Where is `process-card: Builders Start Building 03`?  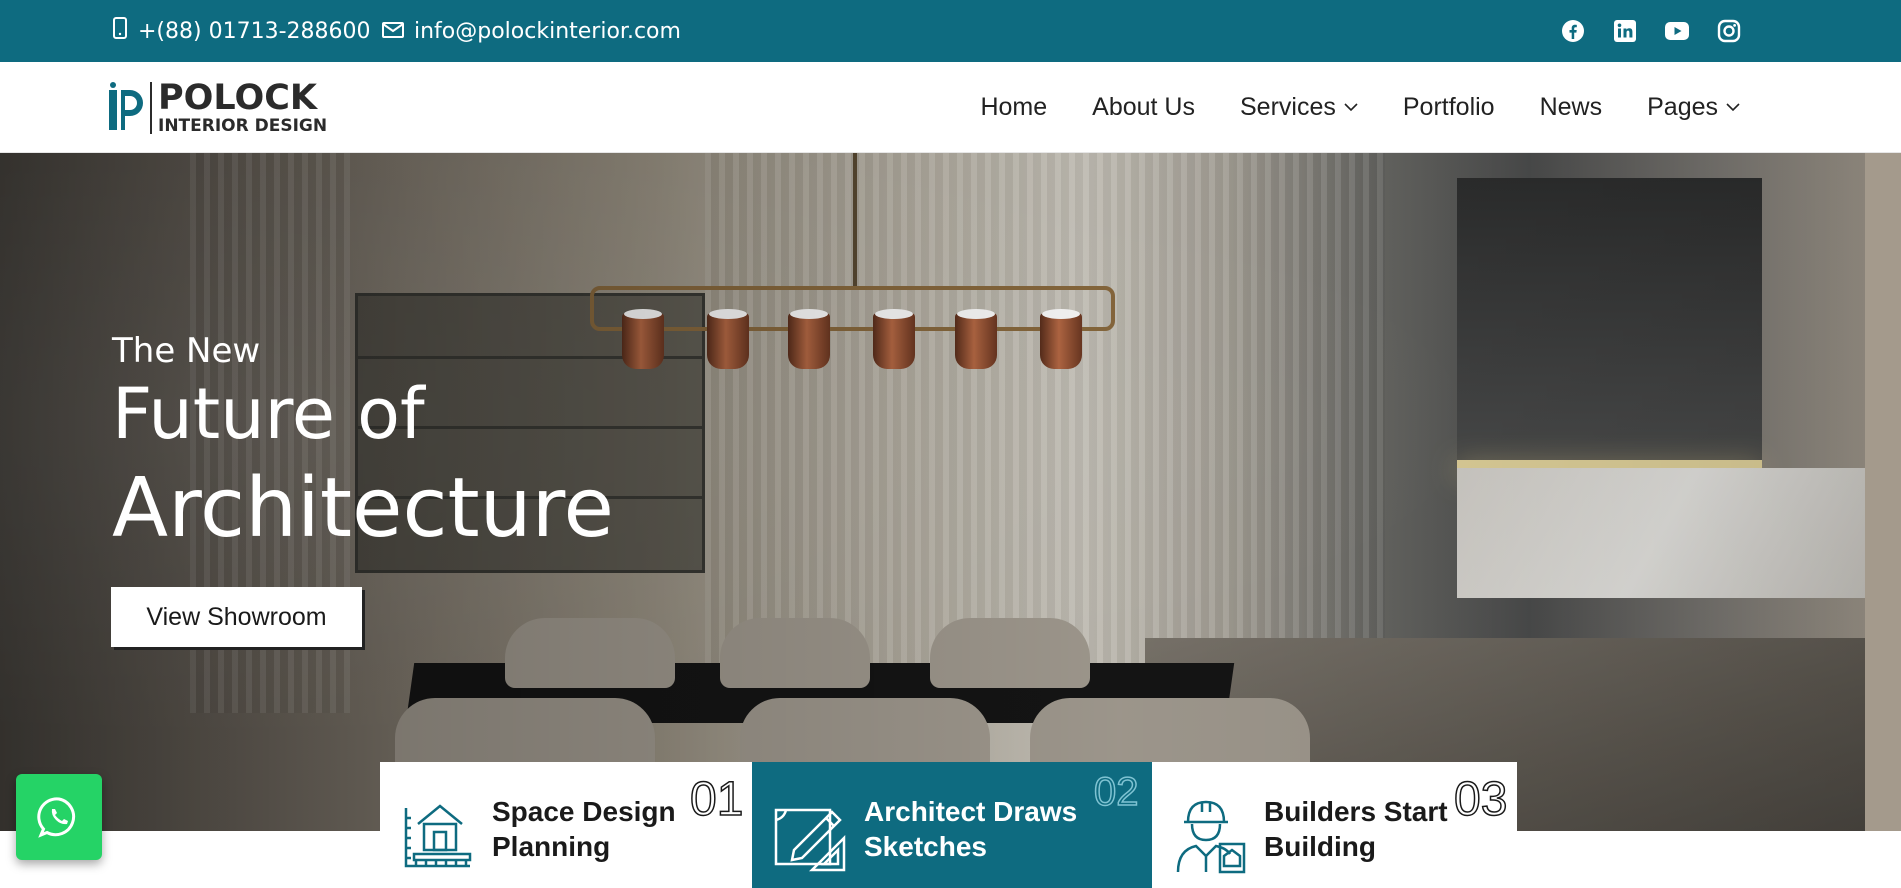
process-card: Builders Start Building 03 is located at coordinates (1334, 825).